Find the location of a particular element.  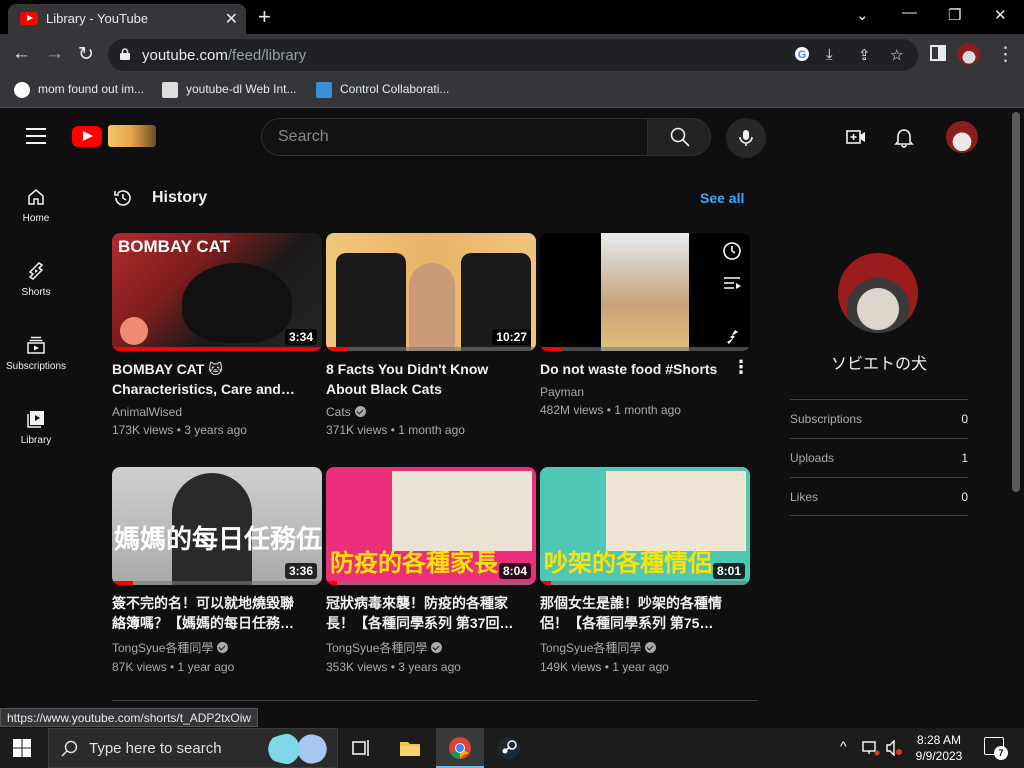

tab-title: Library - YouTube is located at coordinates (97, 18).